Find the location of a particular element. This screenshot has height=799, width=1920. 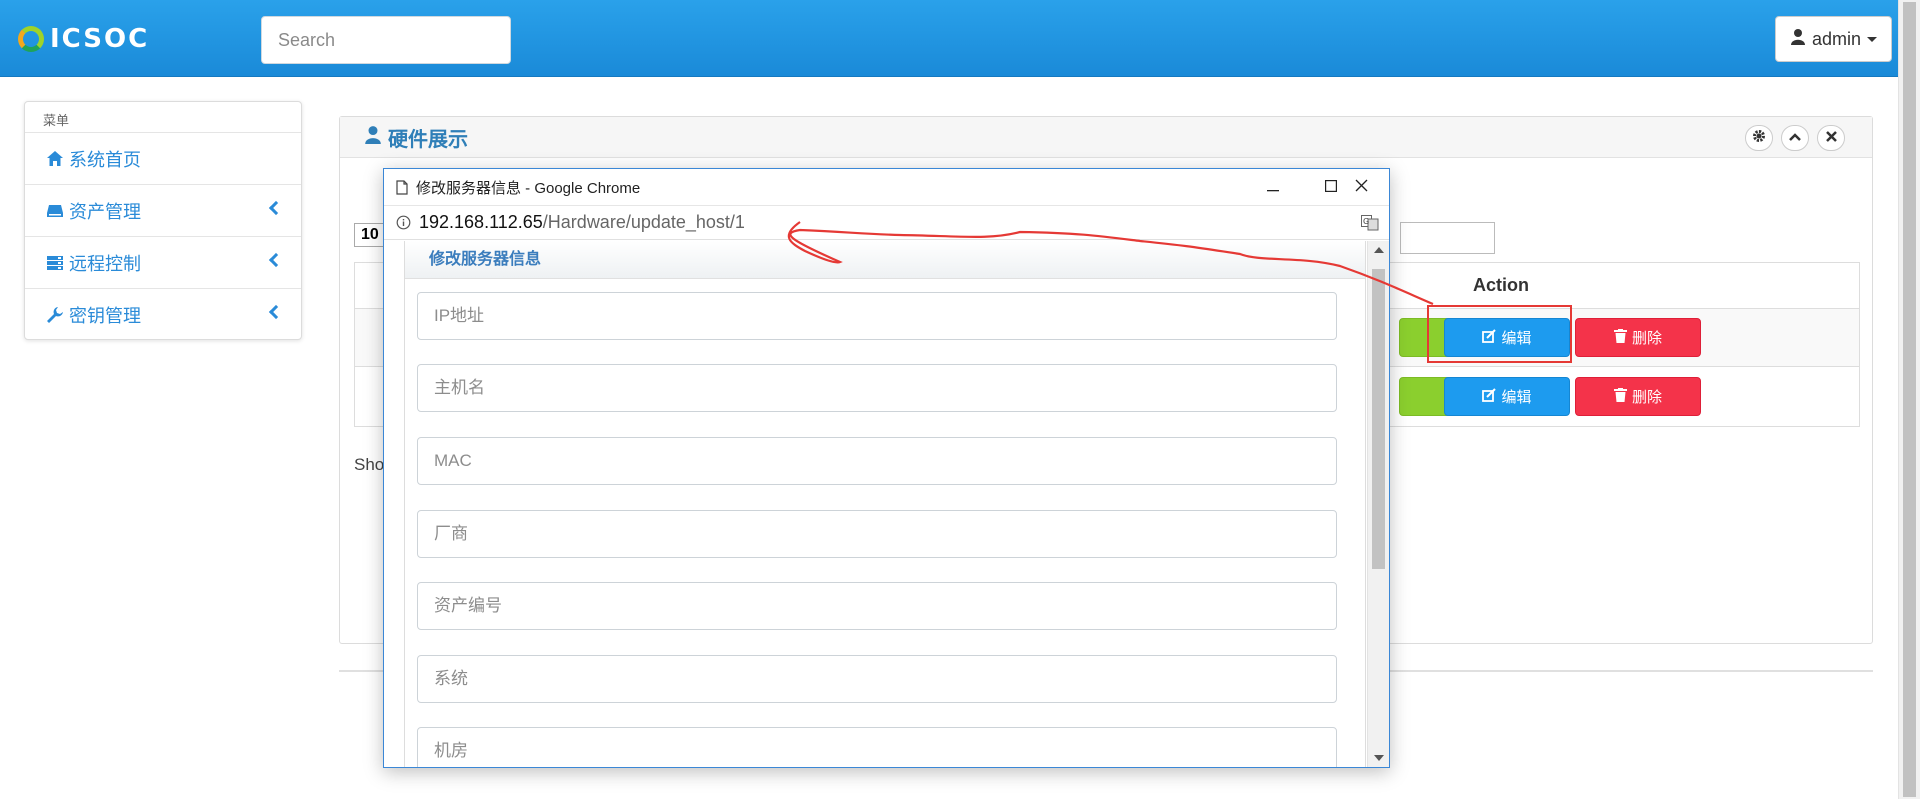

logo-text: ICSOC is located at coordinates (100, 39).